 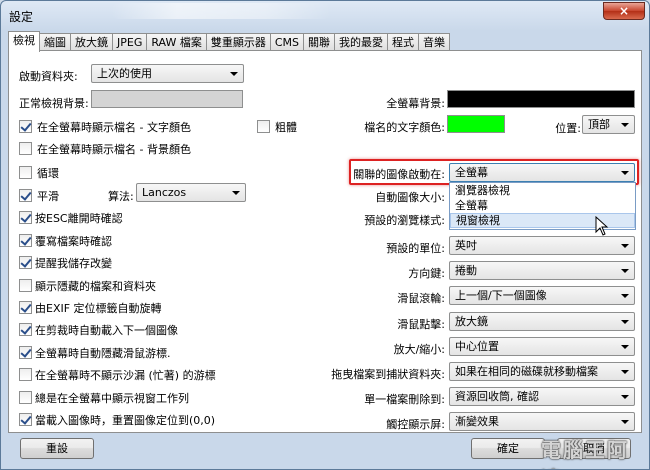 I want to click on fullscreen-bg-color-swatch, so click(x=541, y=99).